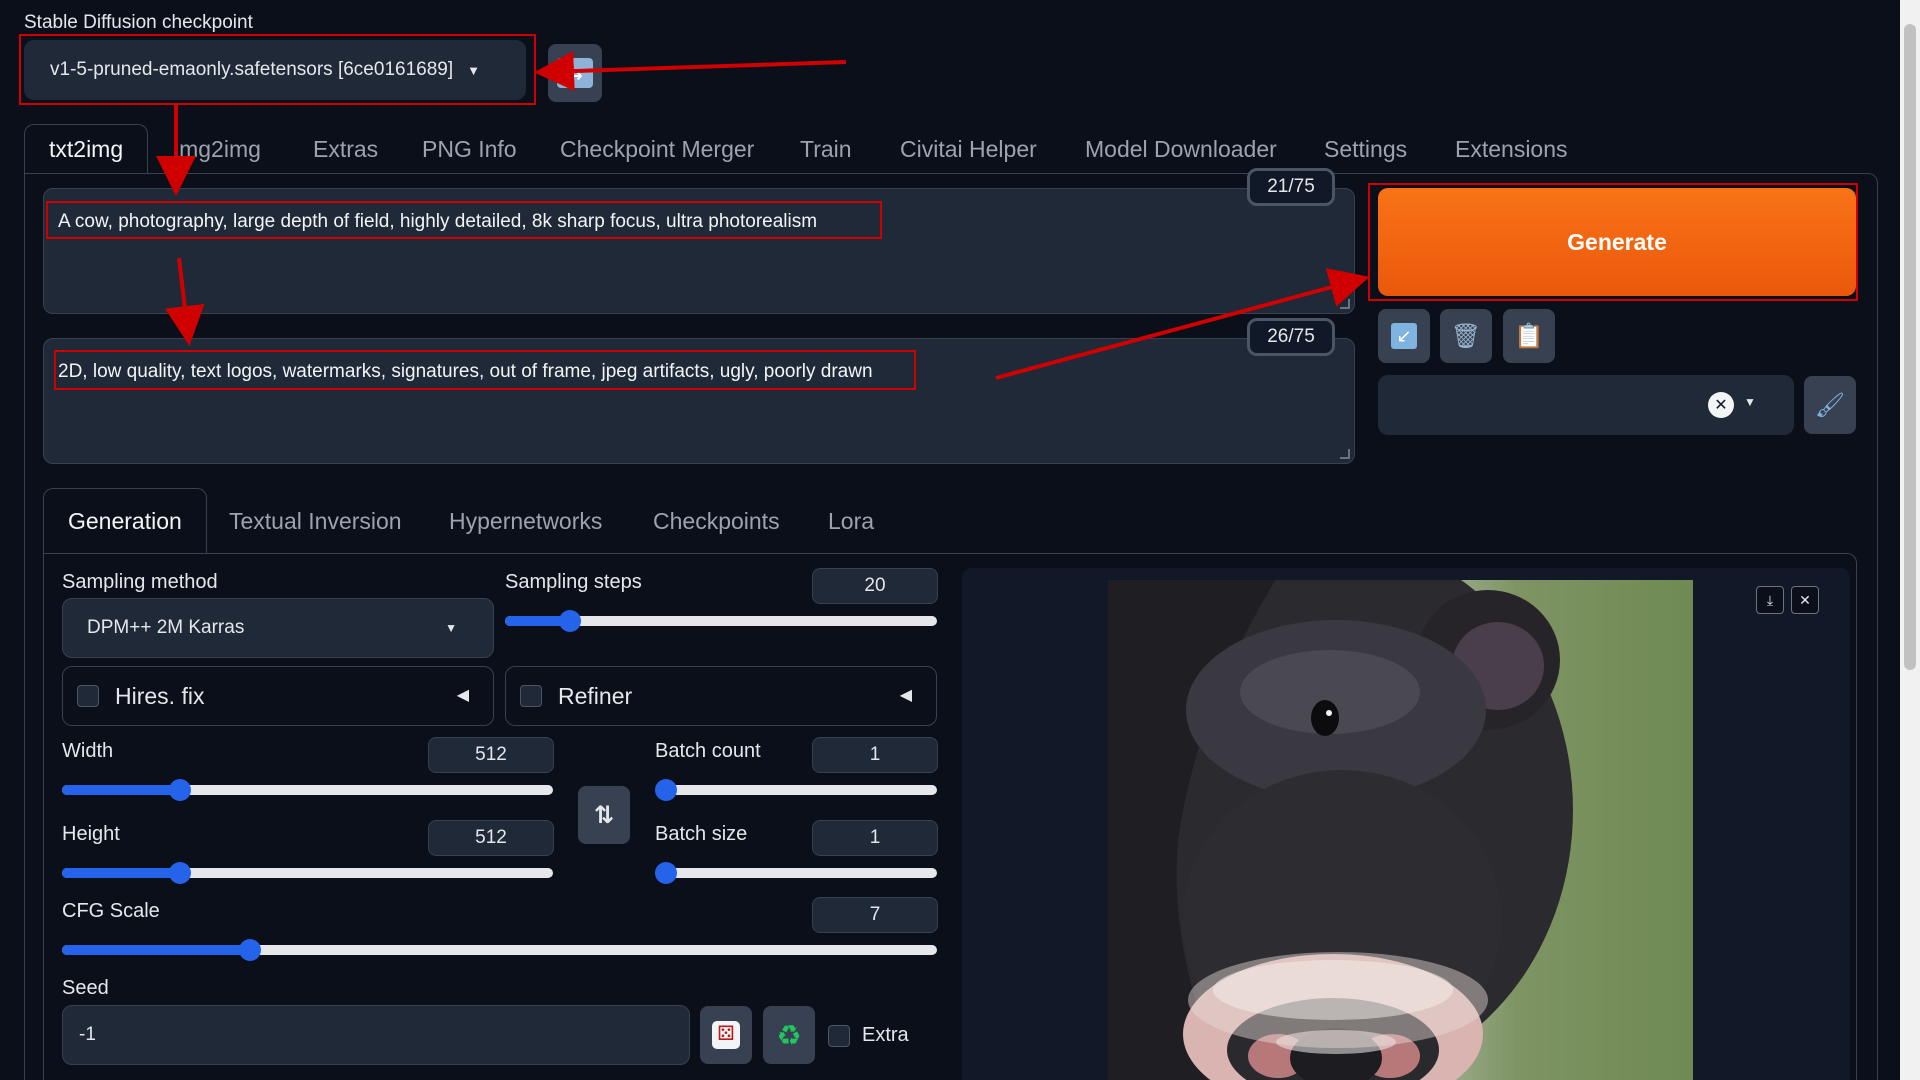  I want to click on arrow-to-generate, so click(1182, 324).